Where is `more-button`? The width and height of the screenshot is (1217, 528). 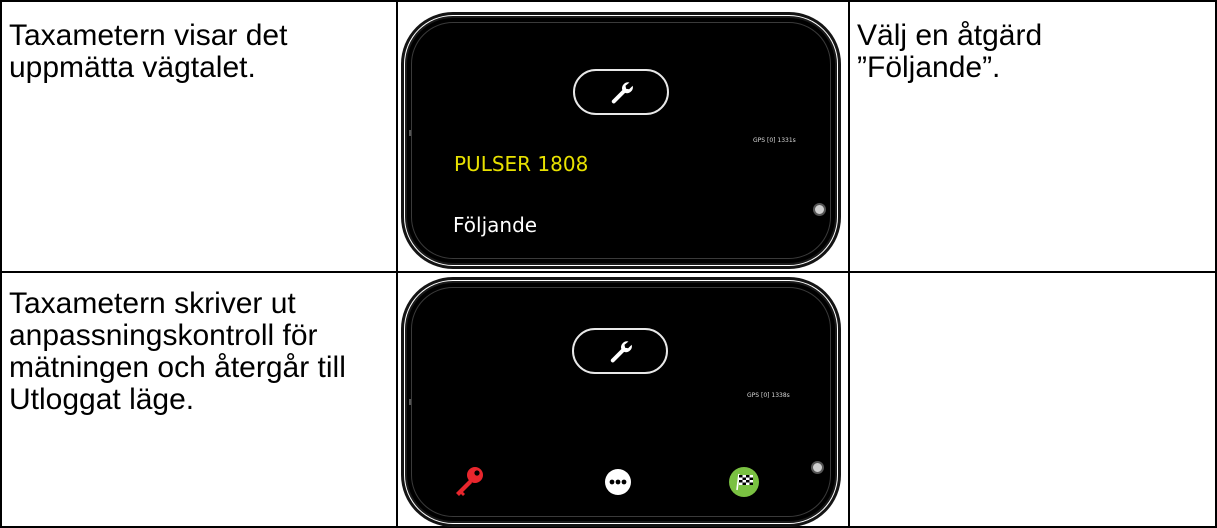
more-button is located at coordinates (618, 484).